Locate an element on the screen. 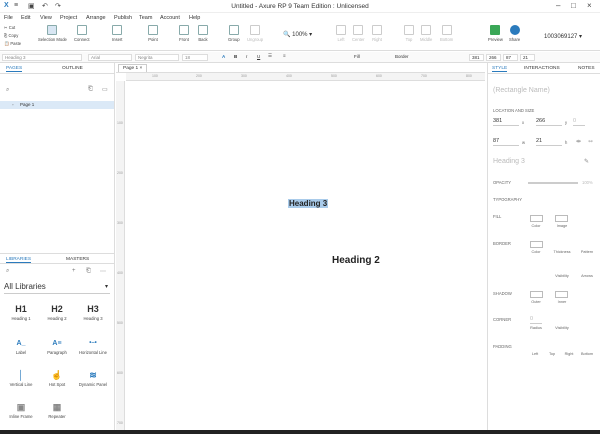 This screenshot has width=600, height=434. widget-name-input: (Rectangle Name) is located at coordinates (521, 90).